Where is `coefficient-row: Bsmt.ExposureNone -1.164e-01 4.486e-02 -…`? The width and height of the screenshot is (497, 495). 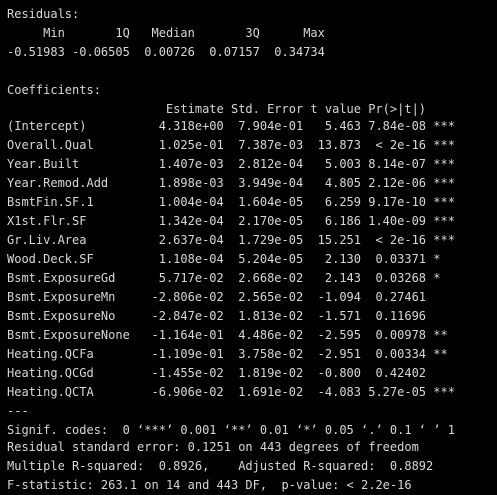
coefficient-row: Bsmt.ExposureNone -1.164e-01 4.486e-02 -… is located at coordinates (231, 335).